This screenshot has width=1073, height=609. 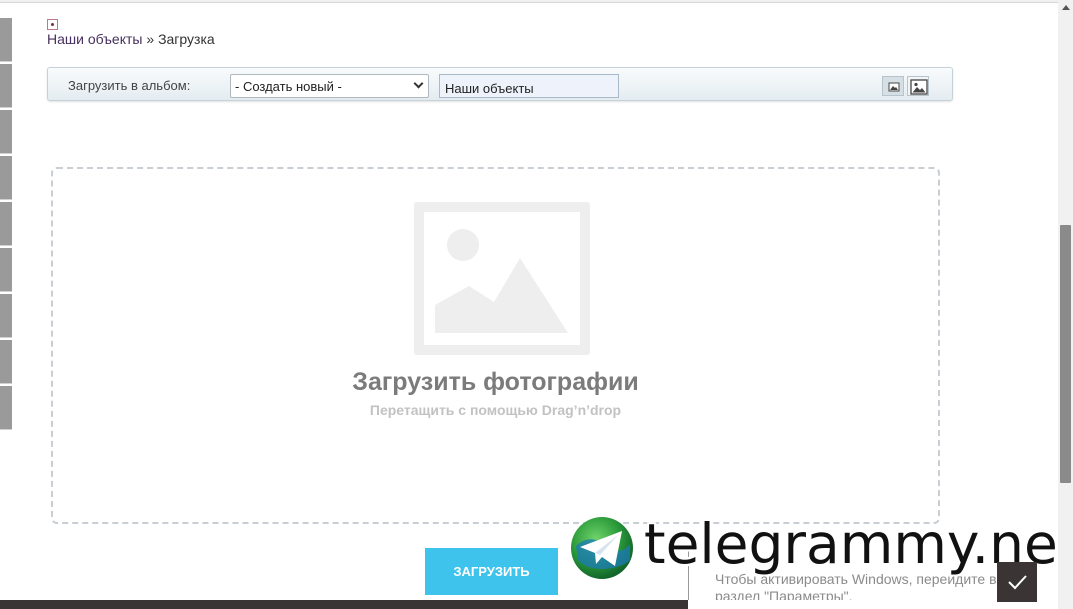 What do you see at coordinates (495, 410) in the screenshot?
I see `dropzone-subtitle: Перетащить с помощью Drag’n’drop` at bounding box center [495, 410].